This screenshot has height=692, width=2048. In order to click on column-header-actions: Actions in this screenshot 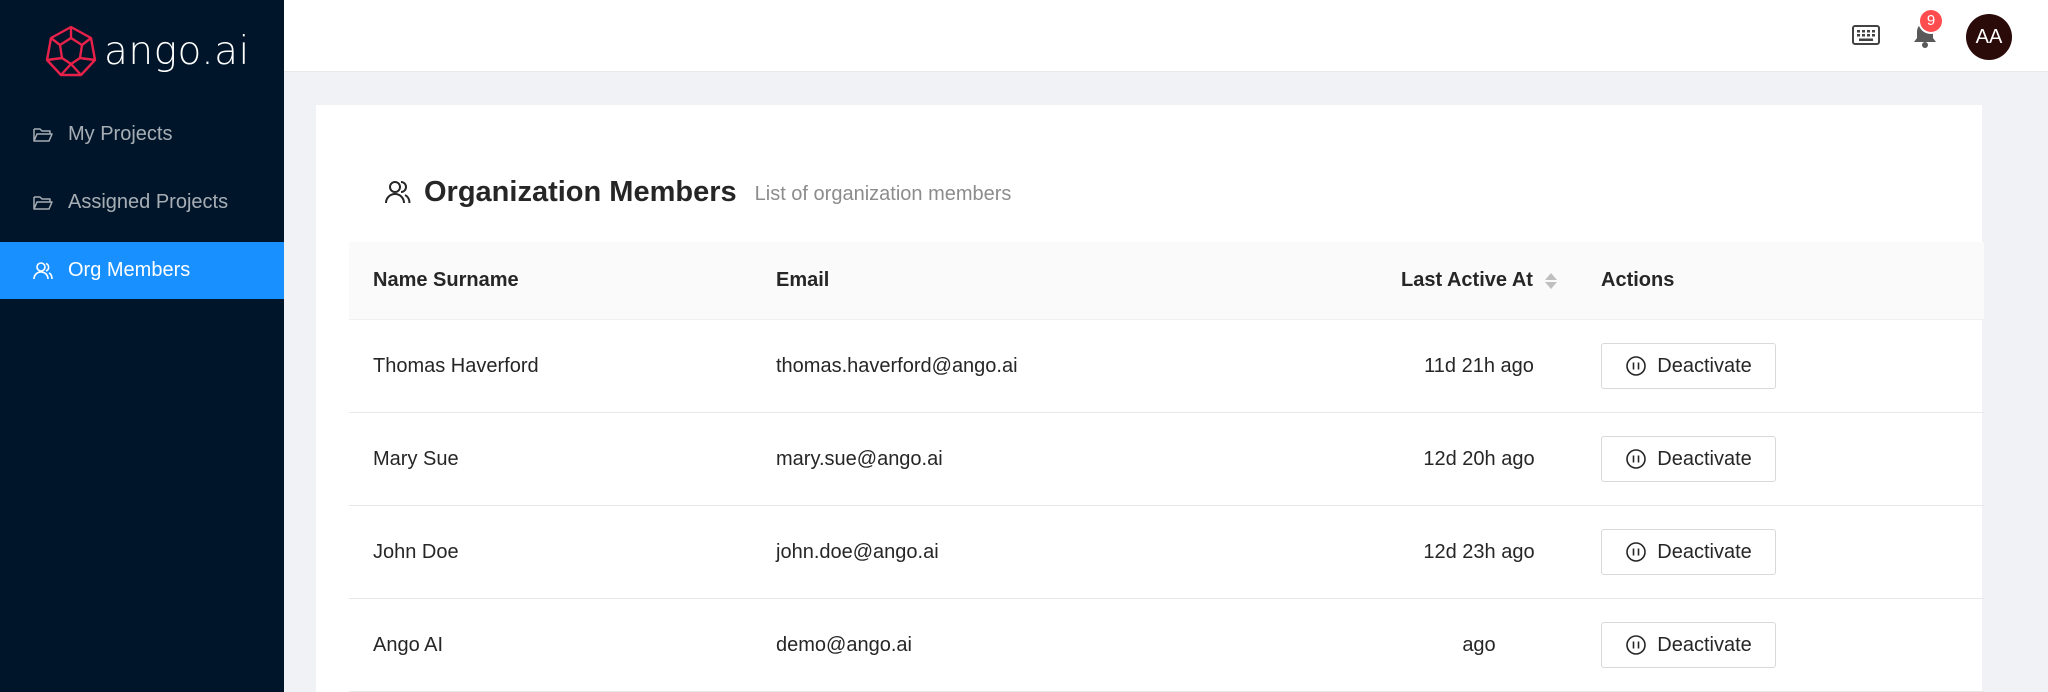, I will do `click(1638, 280)`.